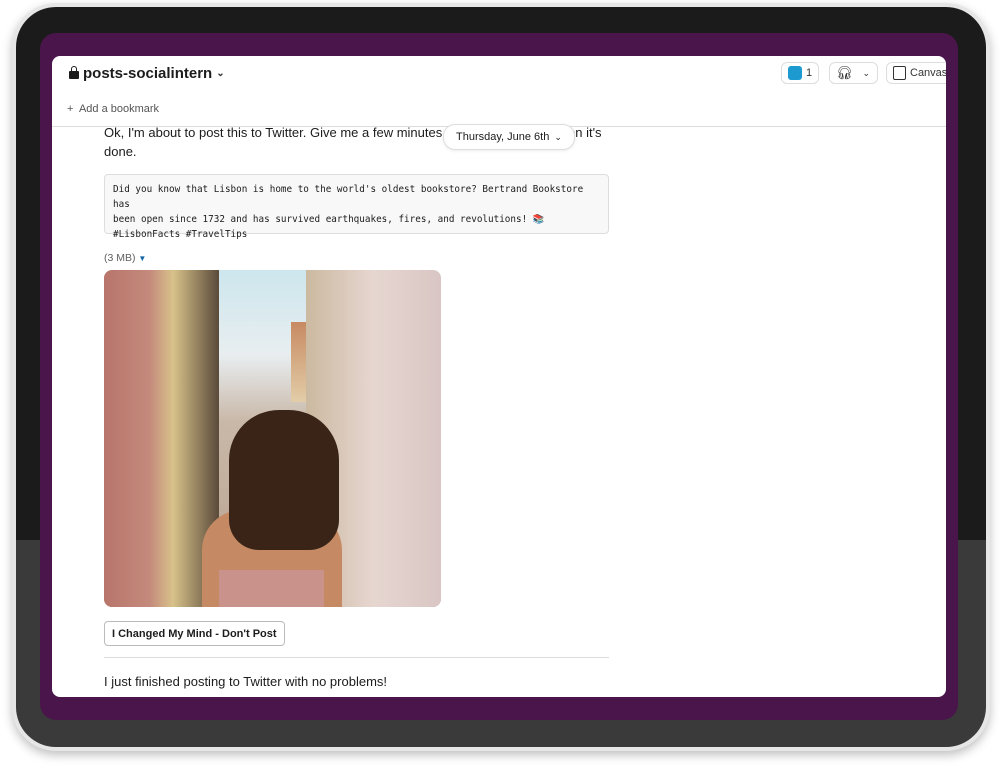 The image size is (1000, 770). I want to click on canvas-icon, so click(899, 73).